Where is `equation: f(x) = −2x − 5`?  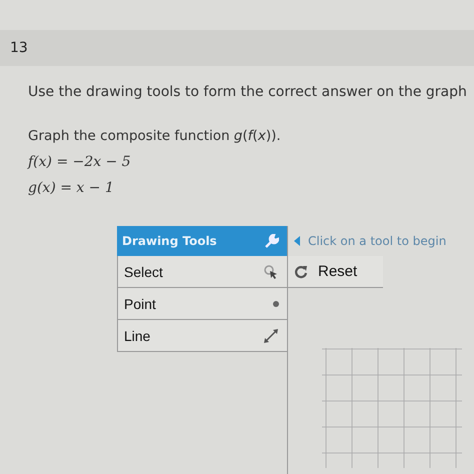
equation: f(x) = −2x − 5 is located at coordinates (80, 162).